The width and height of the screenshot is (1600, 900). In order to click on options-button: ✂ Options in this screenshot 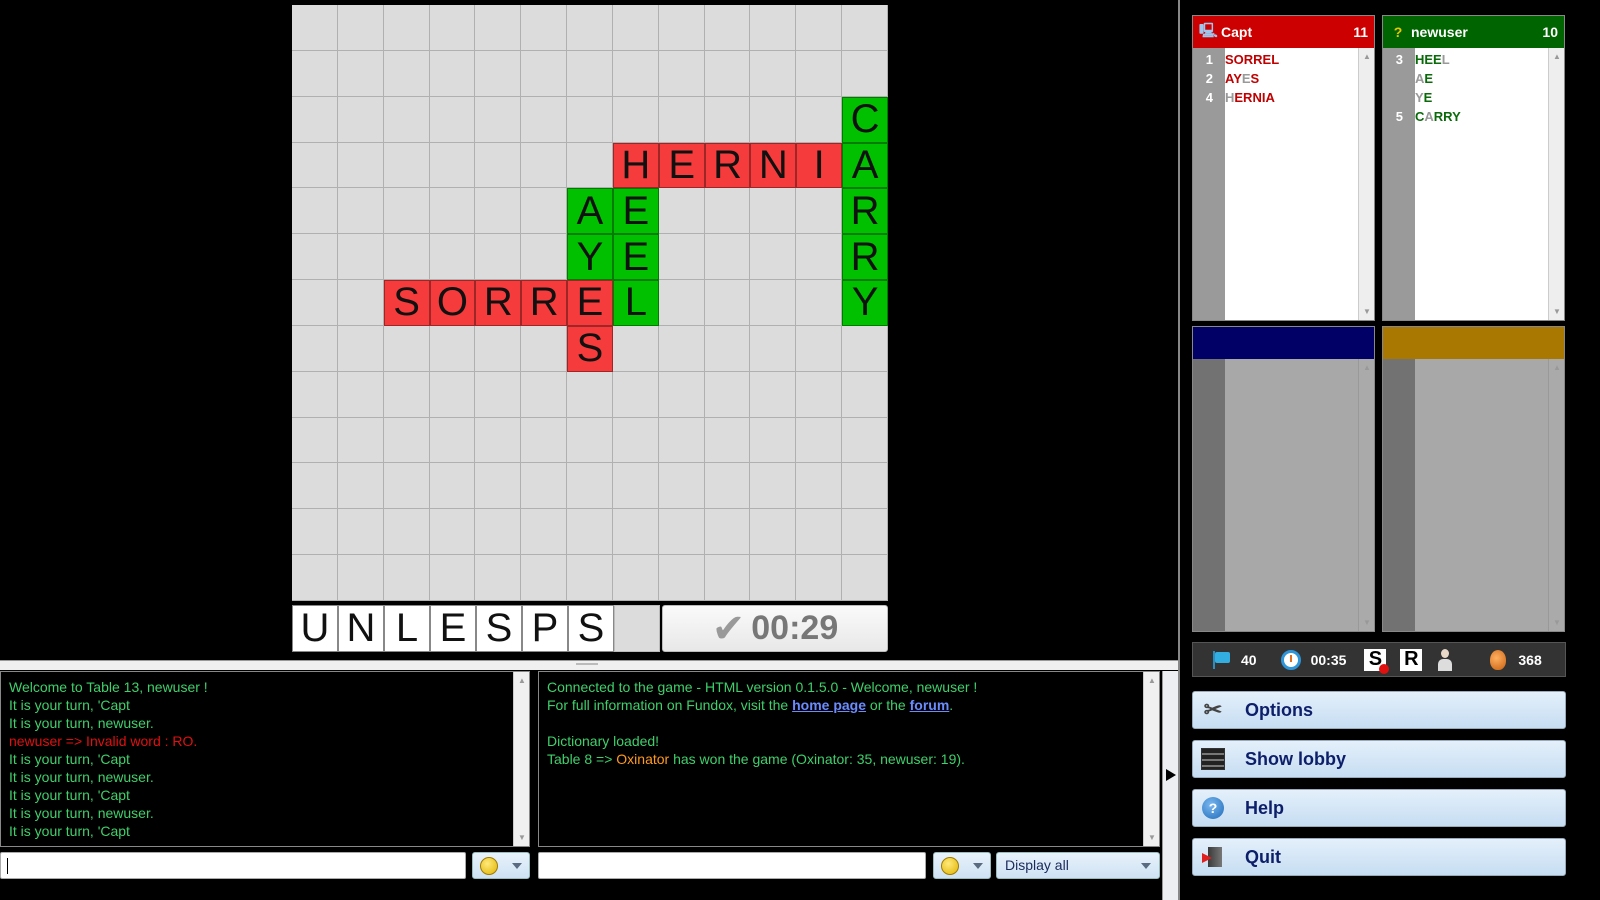, I will do `click(1379, 710)`.